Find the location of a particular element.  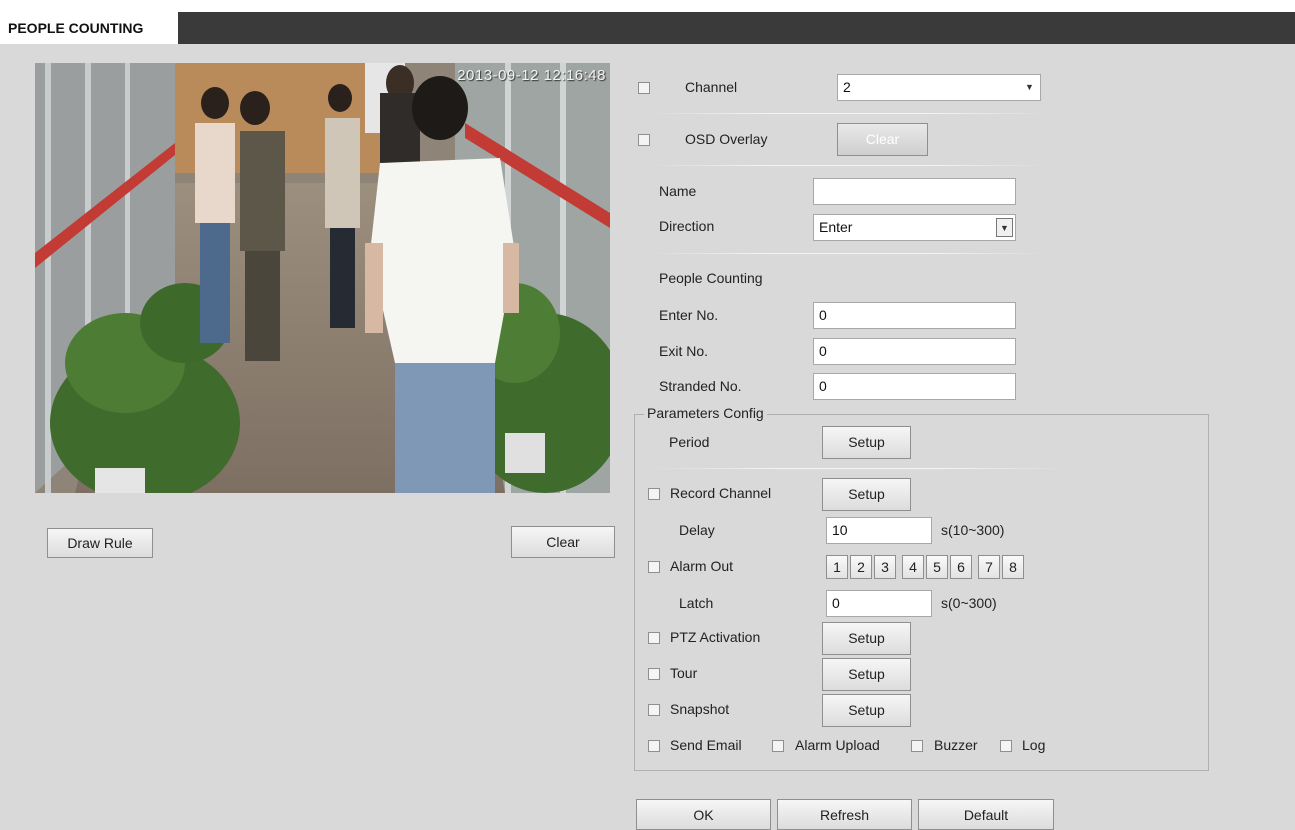

log-label: Log is located at coordinates (1034, 745).